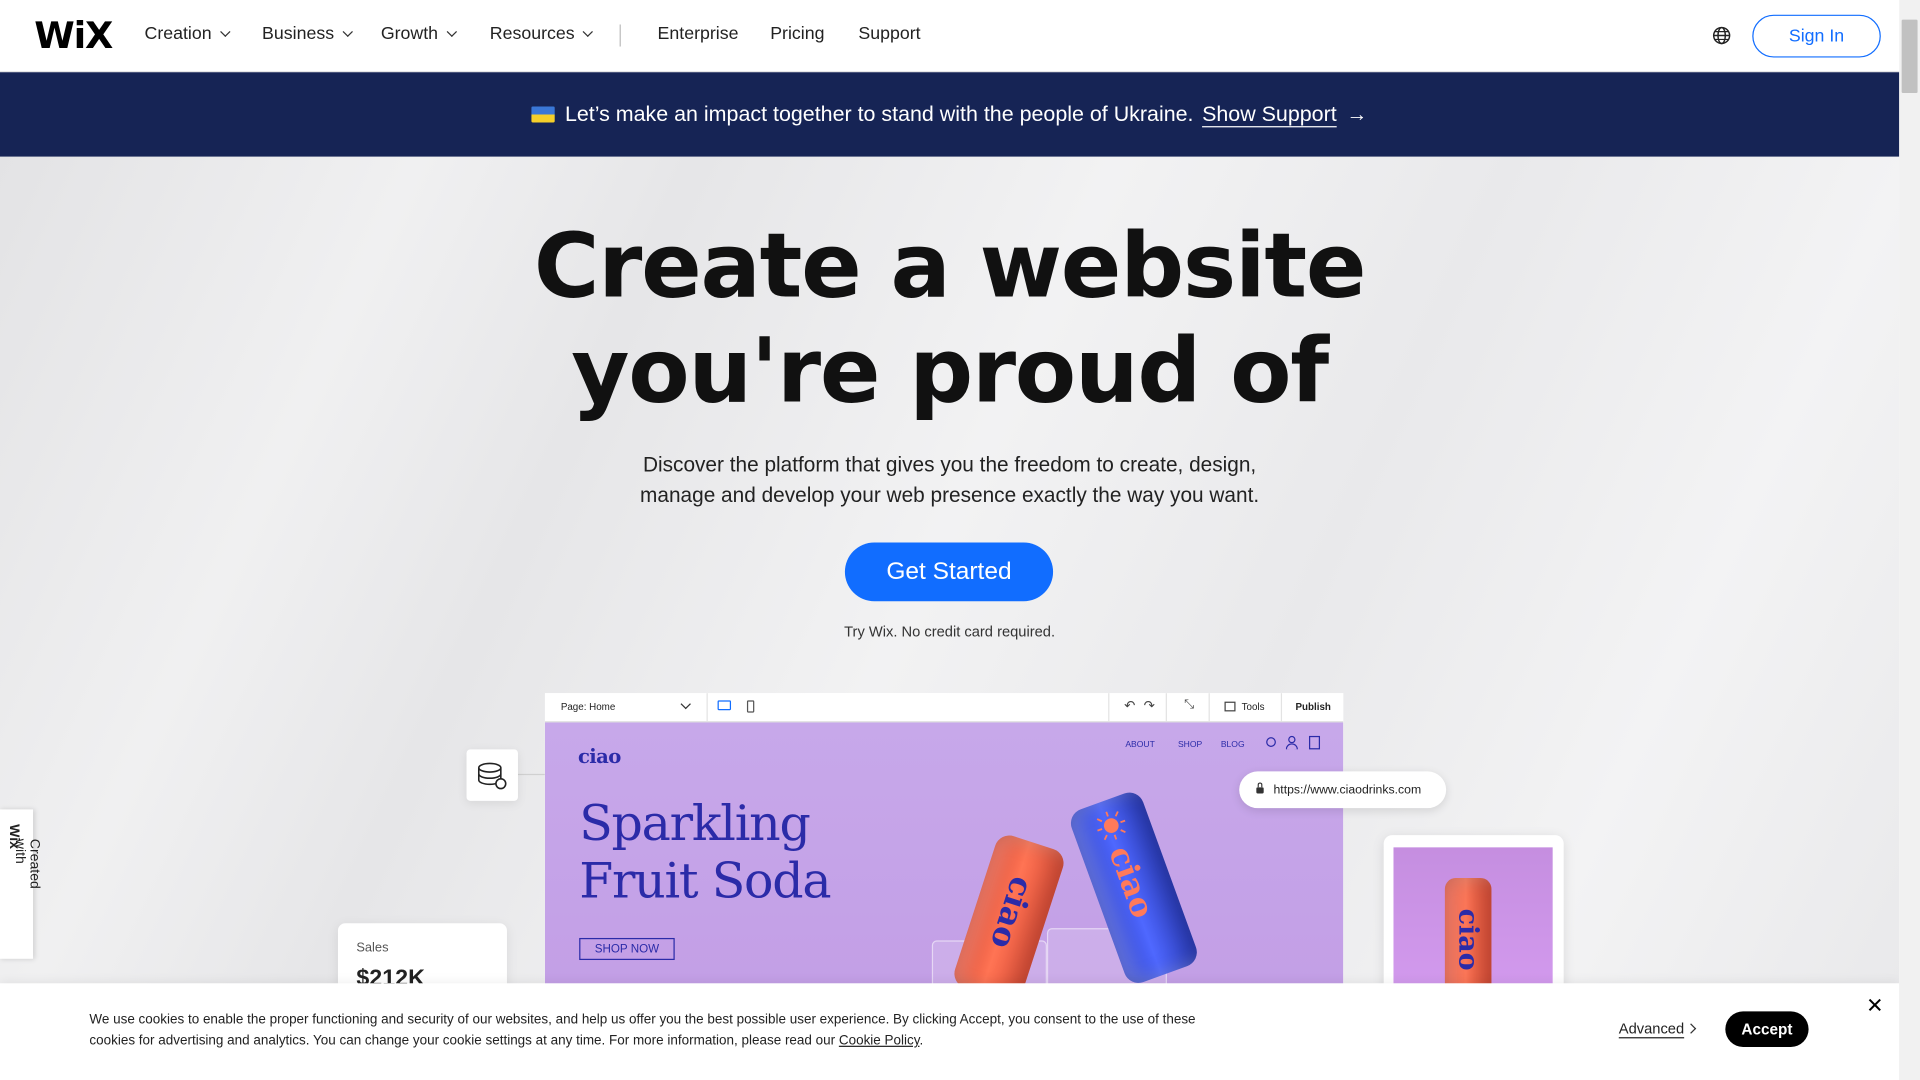  Describe the element at coordinates (27, 863) in the screenshot. I see `created-with-prefix: Created with` at that location.